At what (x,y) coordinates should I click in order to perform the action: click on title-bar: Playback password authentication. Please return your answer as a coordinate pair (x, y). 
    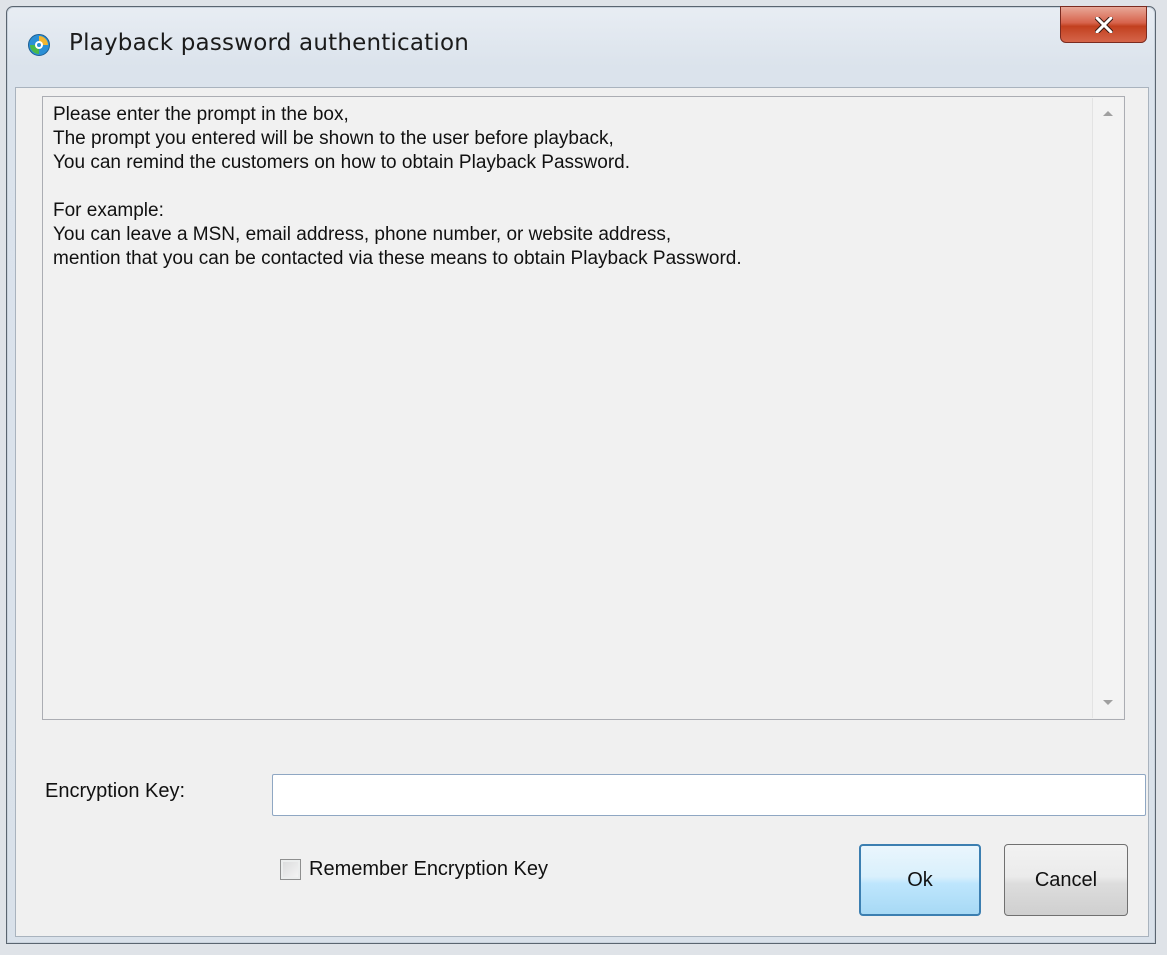
    Looking at the image, I should click on (581, 46).